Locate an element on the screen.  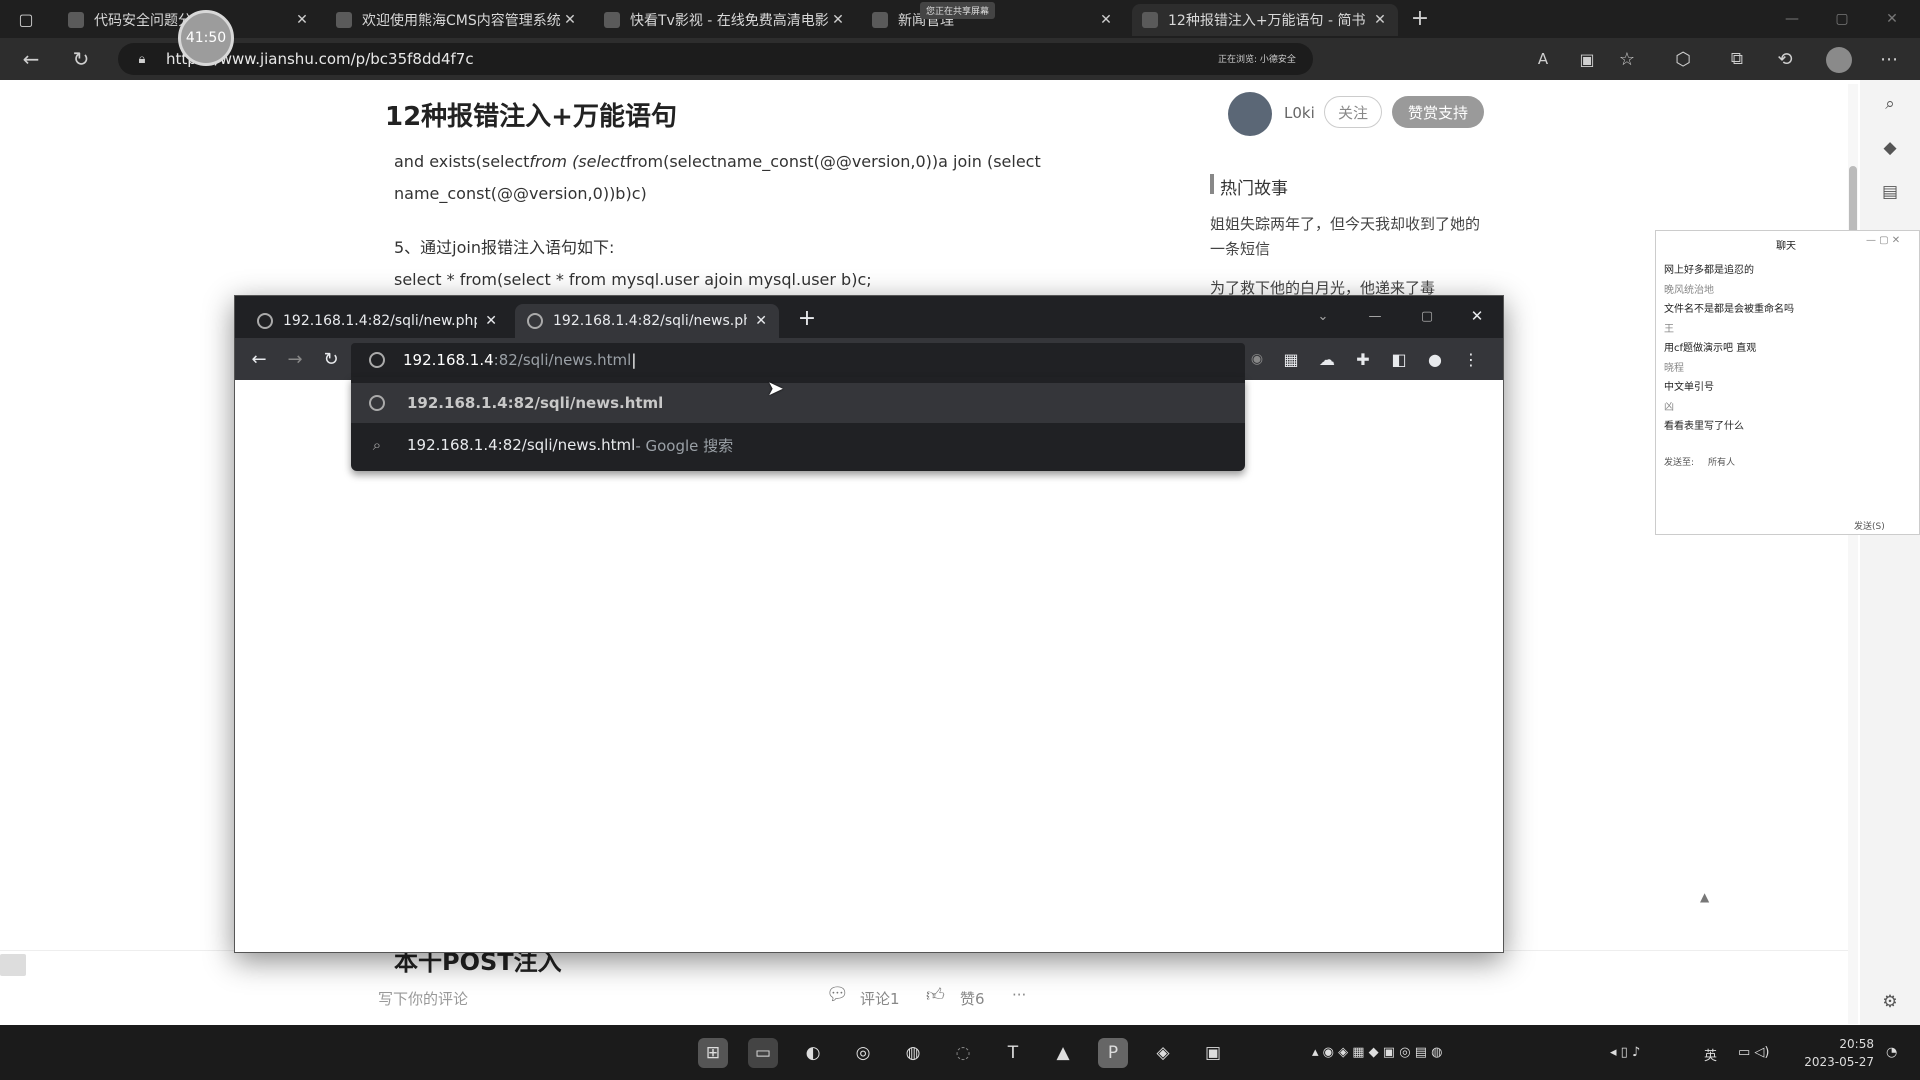
edge-tab-3: 快看Tv影视 - 在线免费高清电影 ✕ is located at coordinates (725, 20).